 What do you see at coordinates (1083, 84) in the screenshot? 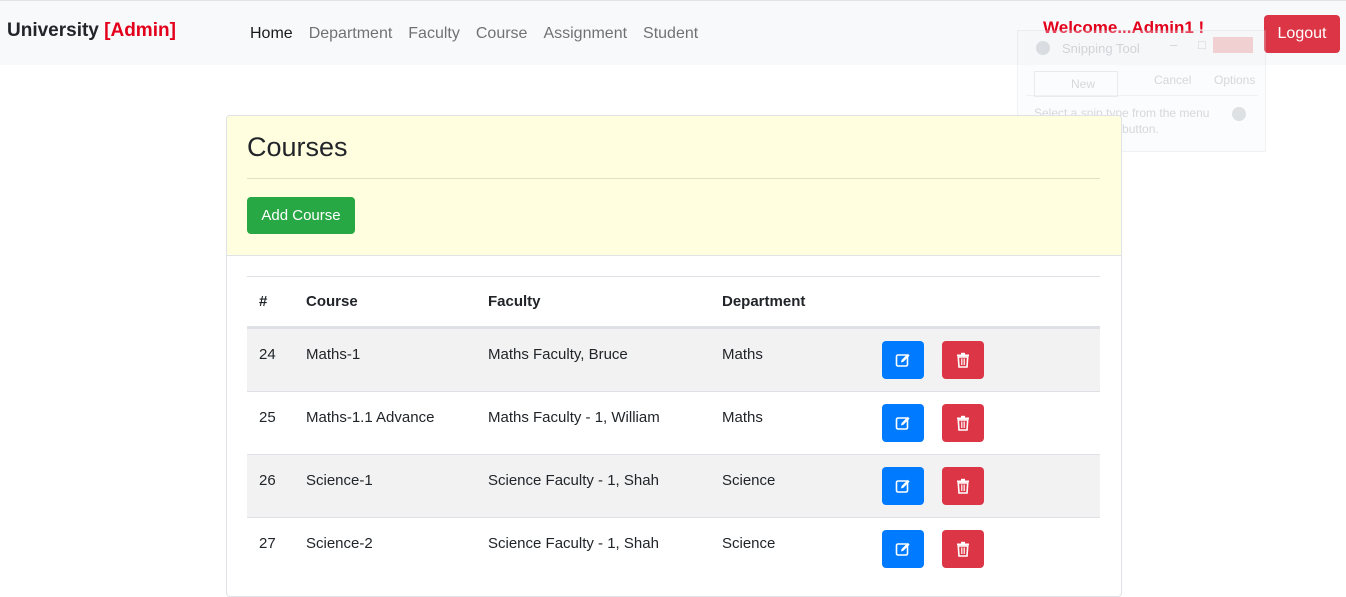
I see `new-snip-label: New` at bounding box center [1083, 84].